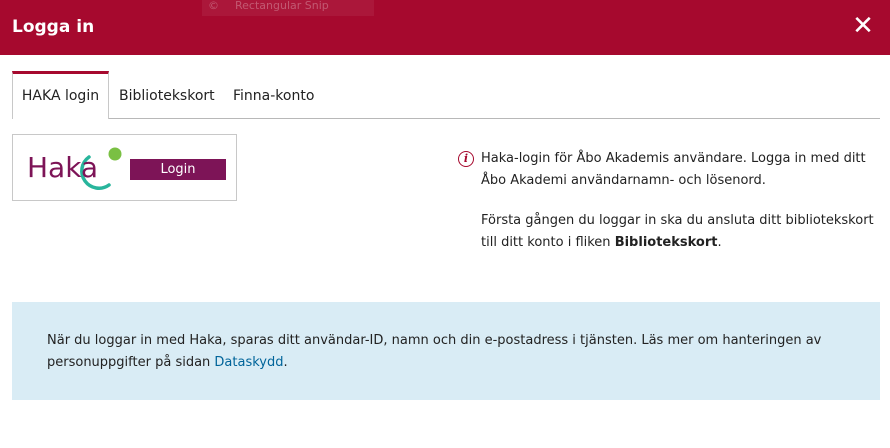 The height and width of the screenshot is (448, 890). Describe the element at coordinates (446, 96) in the screenshot. I see `login-tabs: HAKA login Bibliotekskort Finna-konto` at that location.